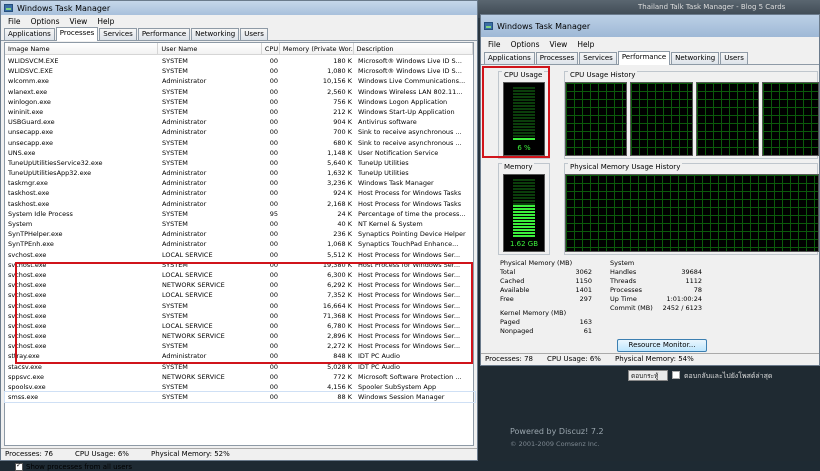 This screenshot has height=471, width=820. Describe the element at coordinates (403, 101) in the screenshot. I see `cell-description: Windows Logon Application` at that location.